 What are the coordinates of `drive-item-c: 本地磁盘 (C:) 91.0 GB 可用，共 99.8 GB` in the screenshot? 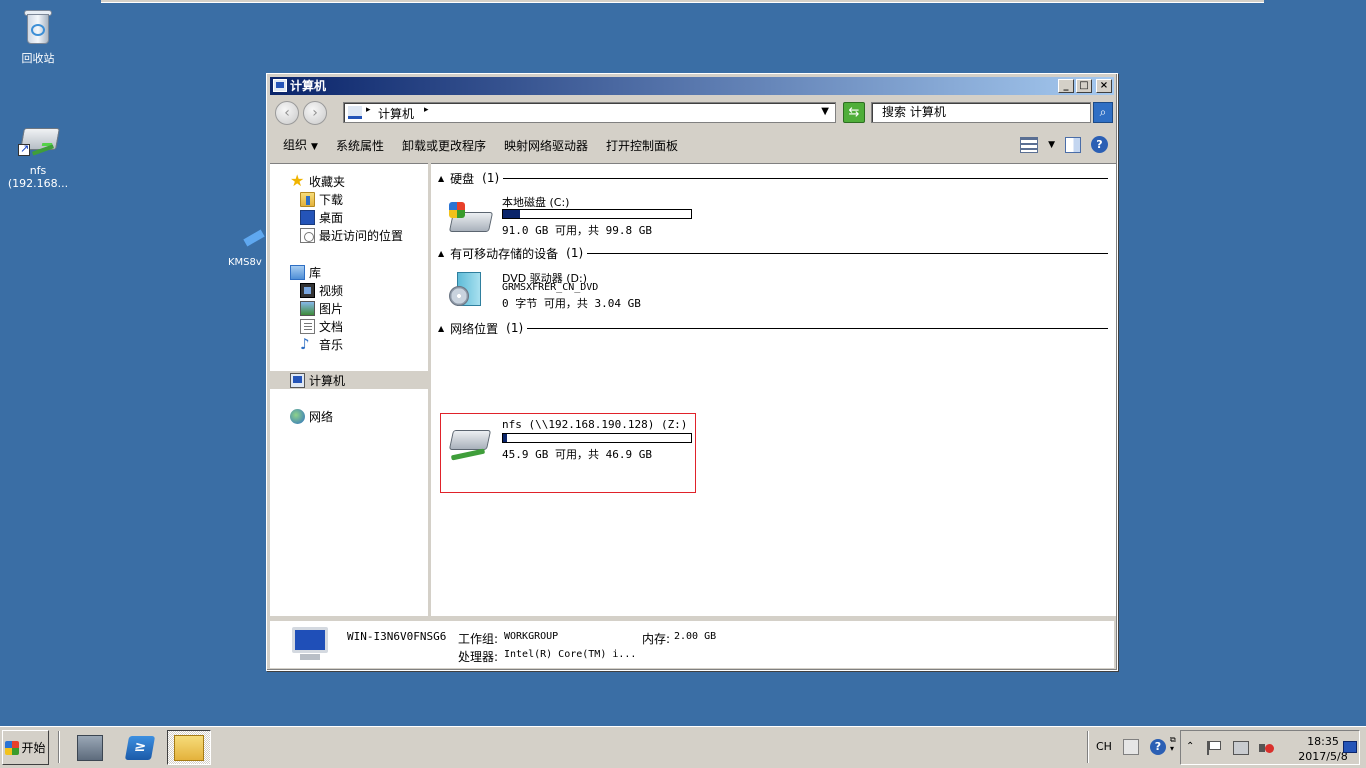 It's located at (572, 218).